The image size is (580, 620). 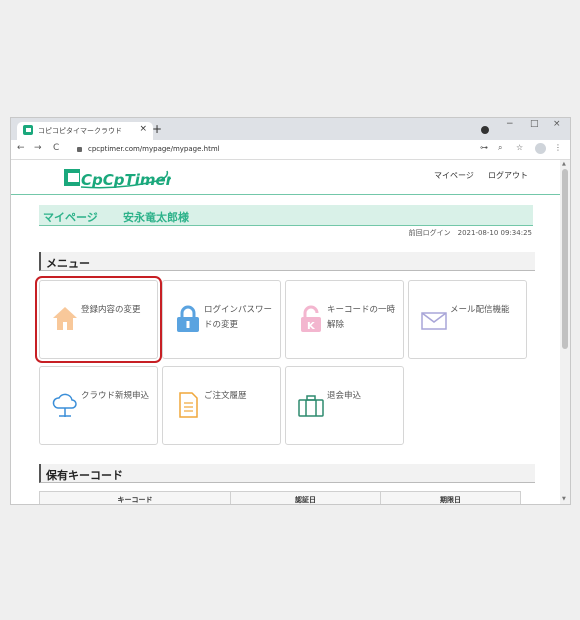 What do you see at coordinates (485, 130) in the screenshot?
I see `download-indicator-icon` at bounding box center [485, 130].